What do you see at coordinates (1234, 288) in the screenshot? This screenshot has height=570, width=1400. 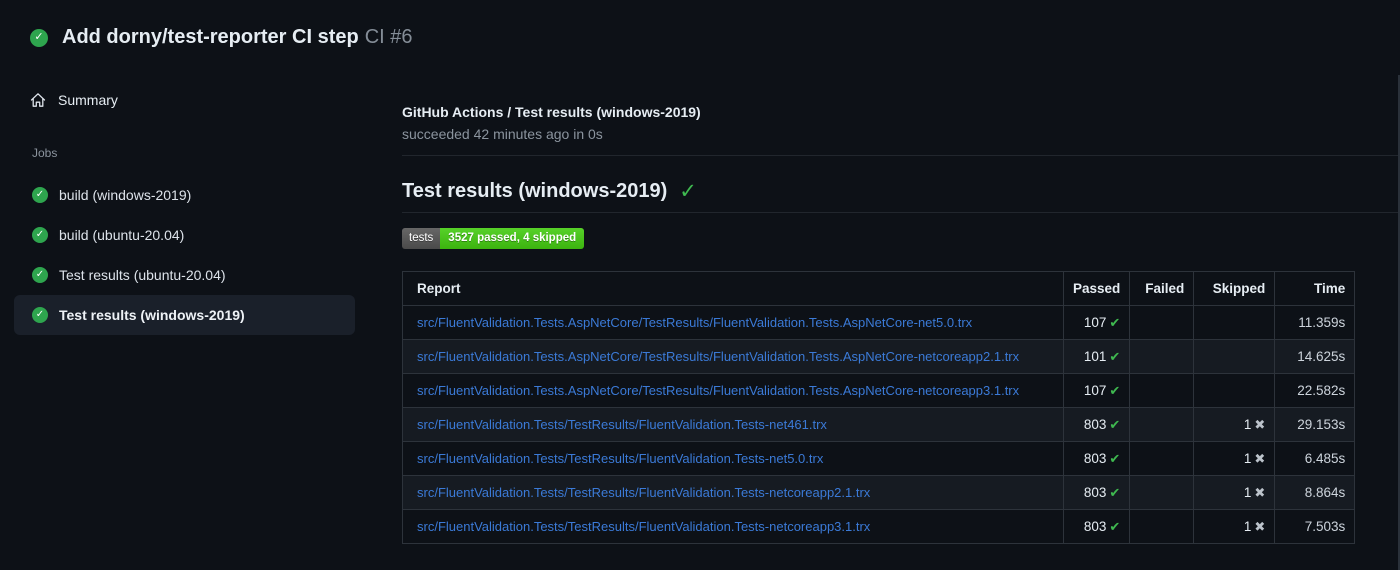 I see `column-header-skipped: Skipped` at bounding box center [1234, 288].